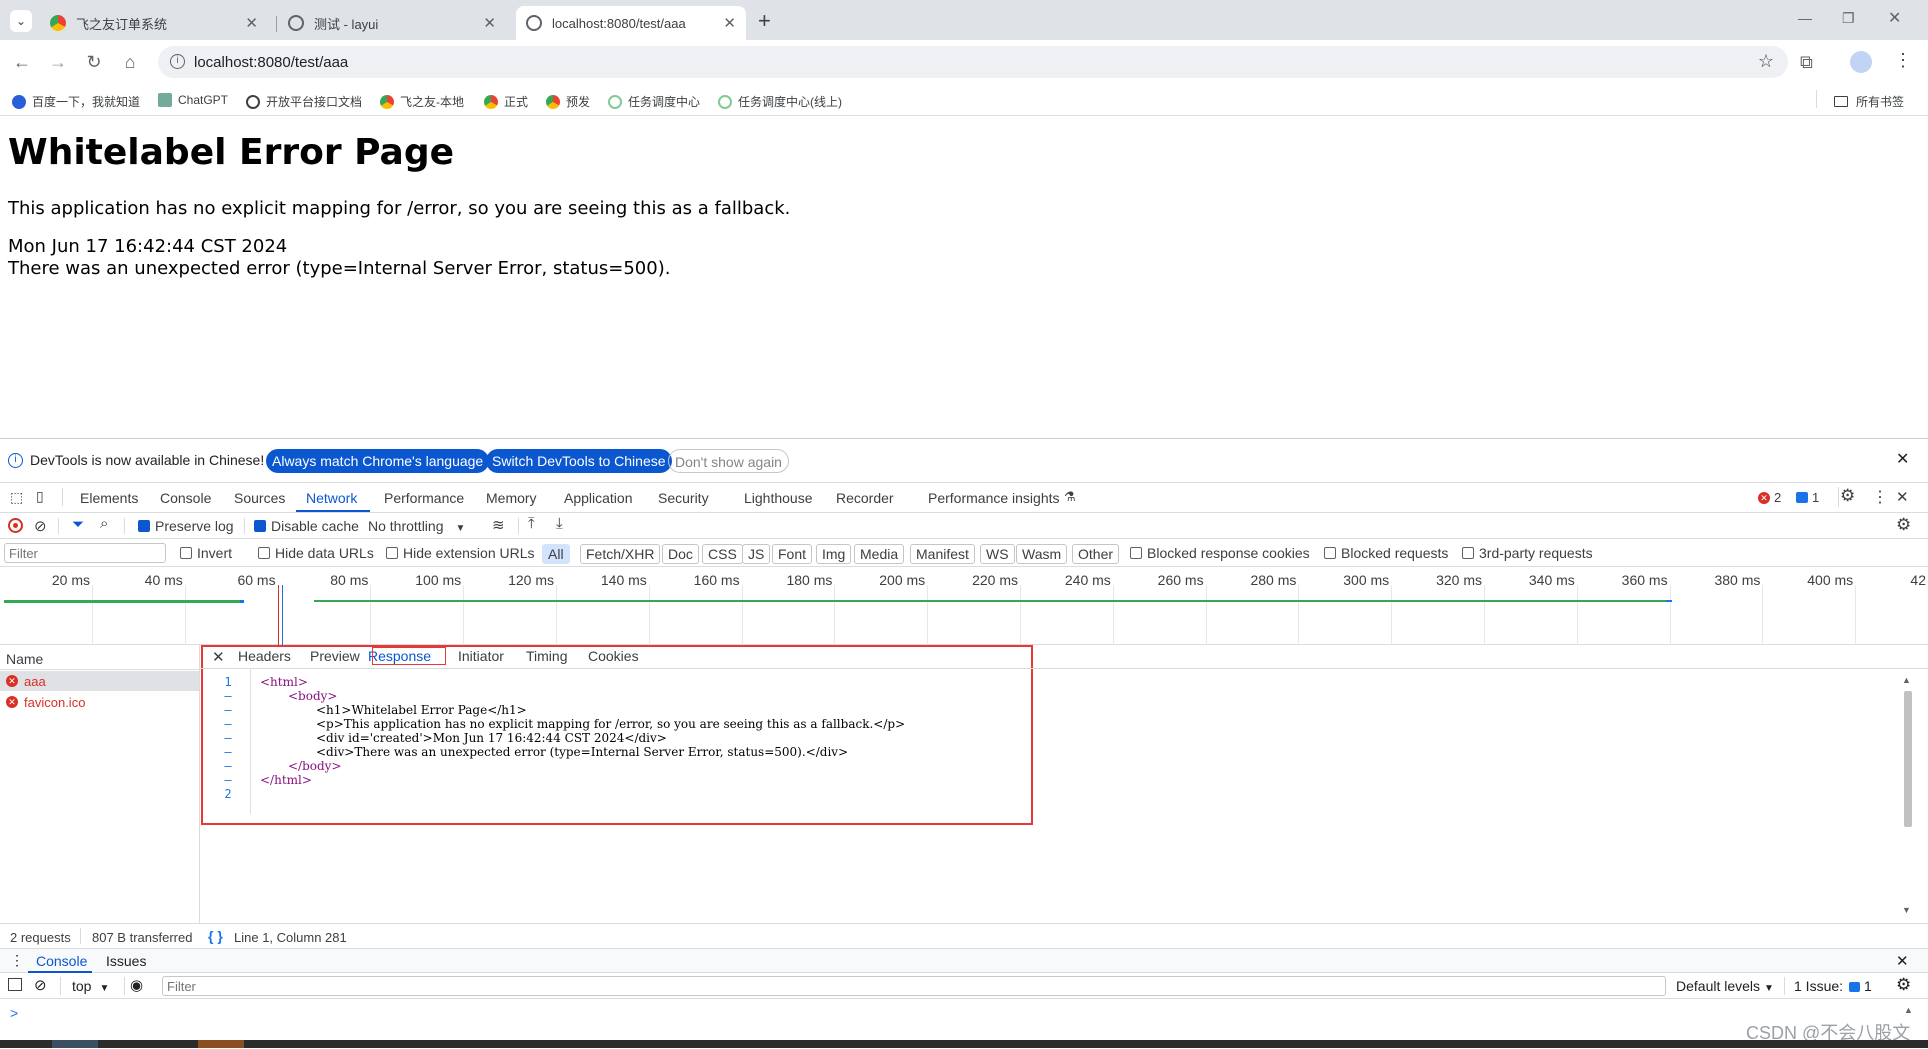  I want to click on reload-icon: ↻, so click(94, 62).